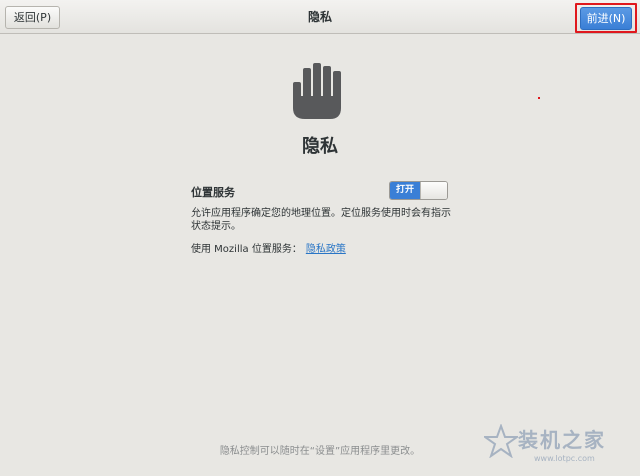 The height and width of the screenshot is (476, 640). What do you see at coordinates (213, 192) in the screenshot?
I see `location-service-label: 位置服务` at bounding box center [213, 192].